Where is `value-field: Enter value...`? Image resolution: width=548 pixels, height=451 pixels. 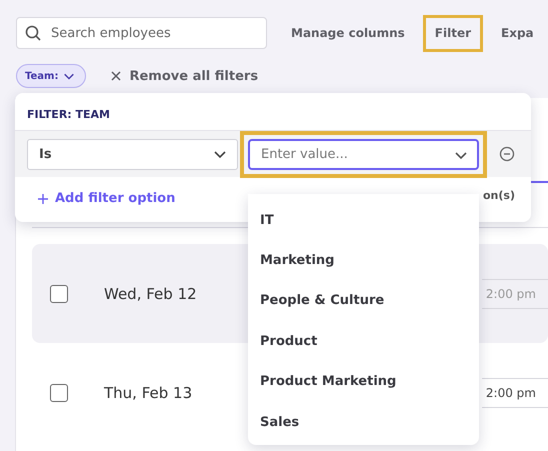
value-field: Enter value... is located at coordinates (363, 154).